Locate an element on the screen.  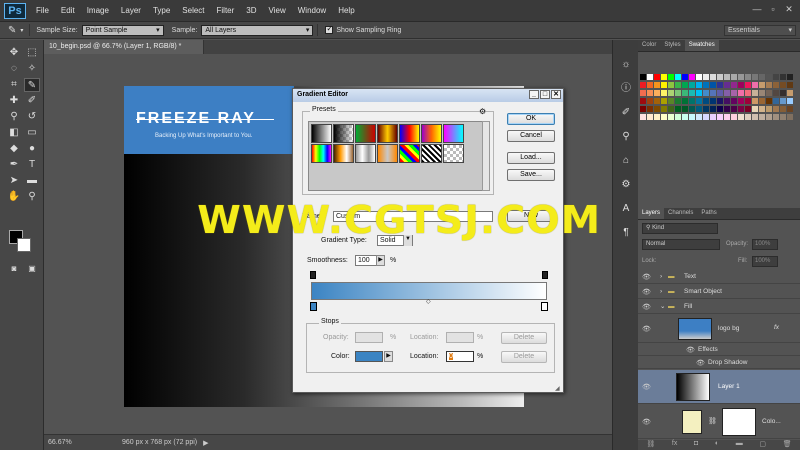
document-tab: 10_begin.psd @ 66.7% (Layer 1, RGB/8) * is located at coordinates (124, 47).